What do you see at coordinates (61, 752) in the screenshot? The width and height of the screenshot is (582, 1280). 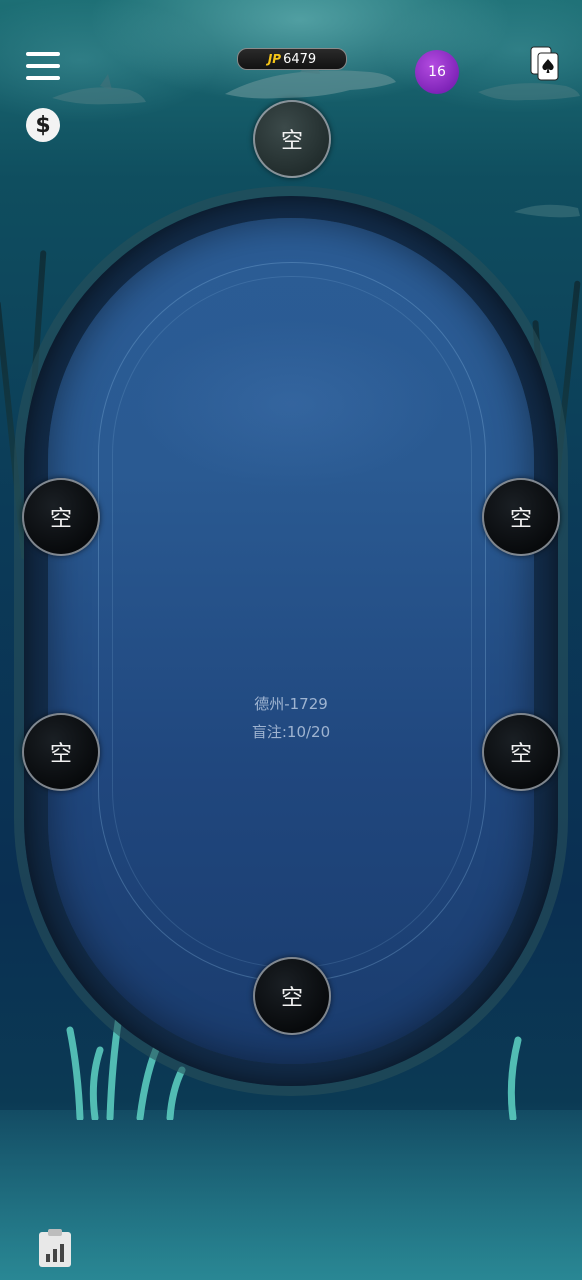 I see `seat-left-lower: 空` at bounding box center [61, 752].